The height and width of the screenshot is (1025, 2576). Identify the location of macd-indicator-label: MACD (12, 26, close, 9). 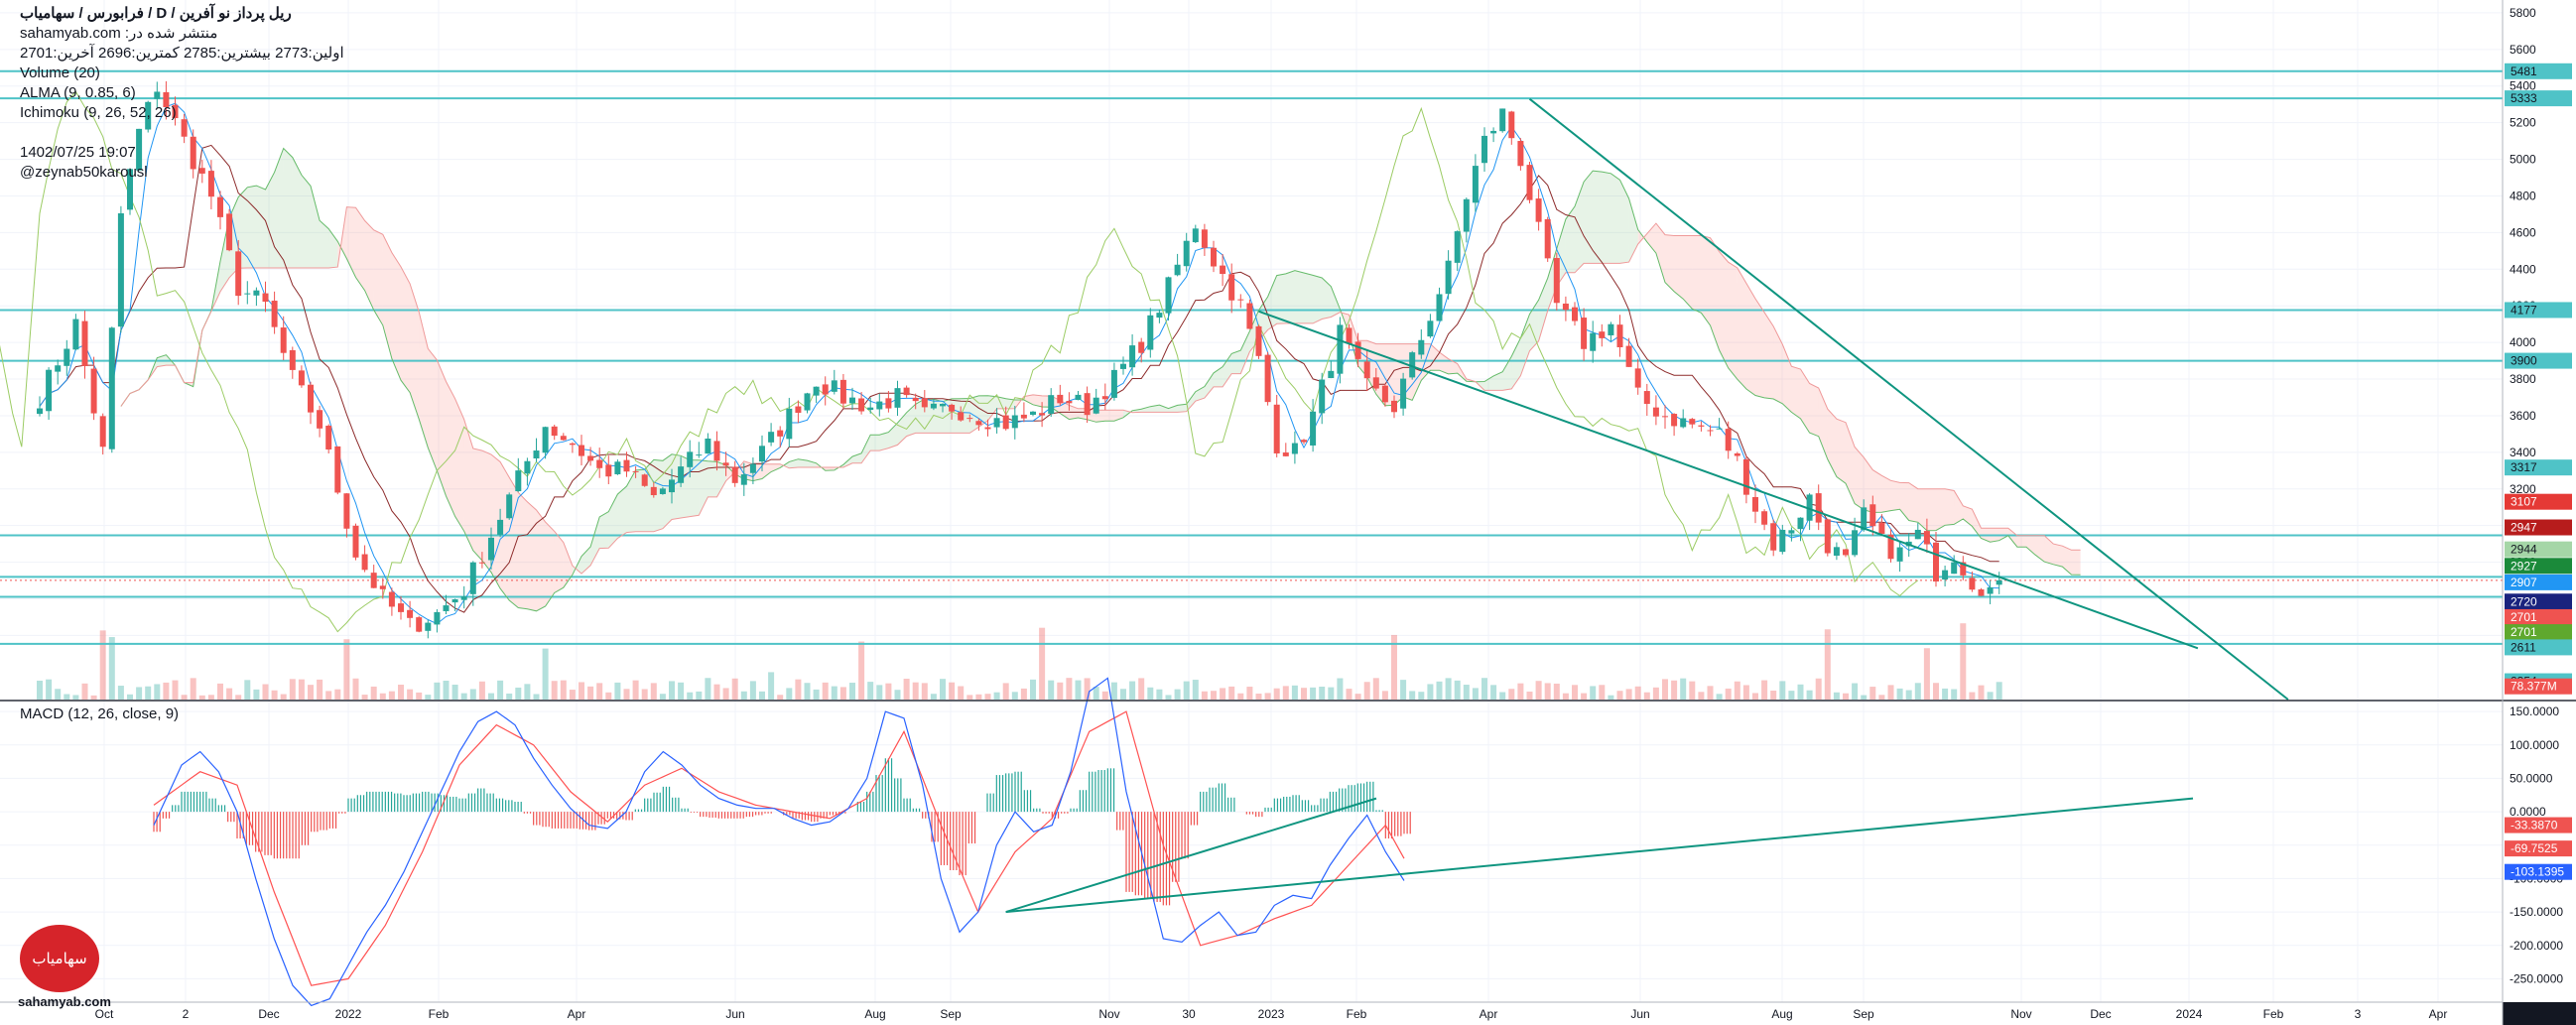
(100, 713).